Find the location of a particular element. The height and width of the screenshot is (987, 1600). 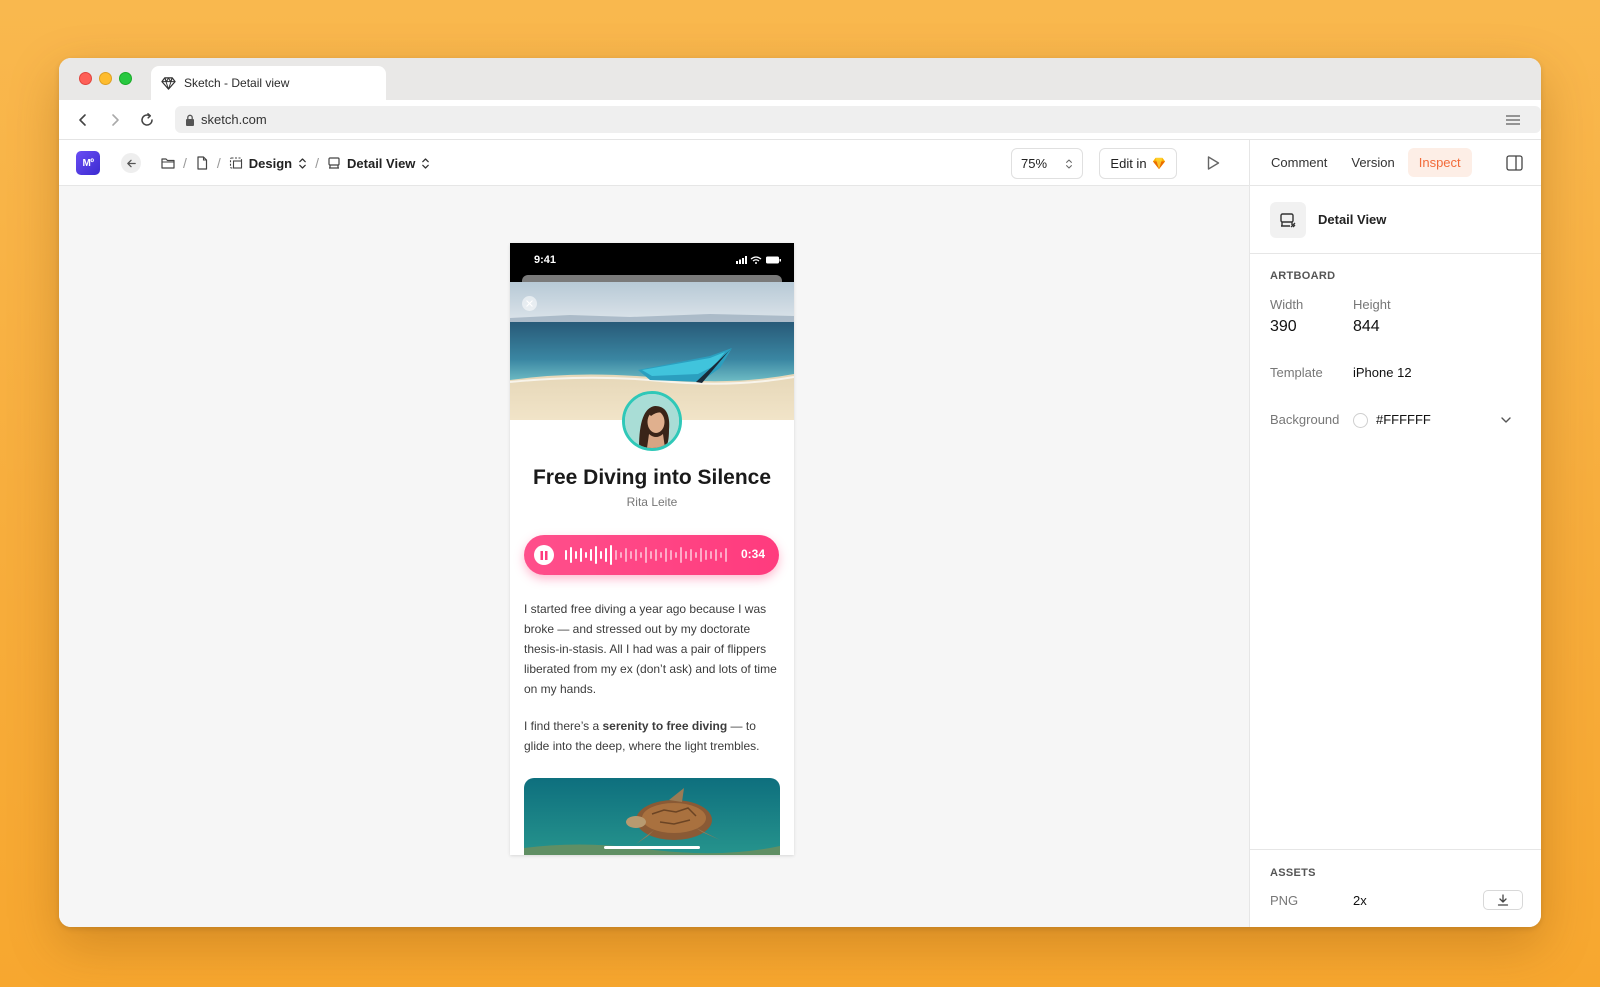

tab-version: Version is located at coordinates (1372, 162).